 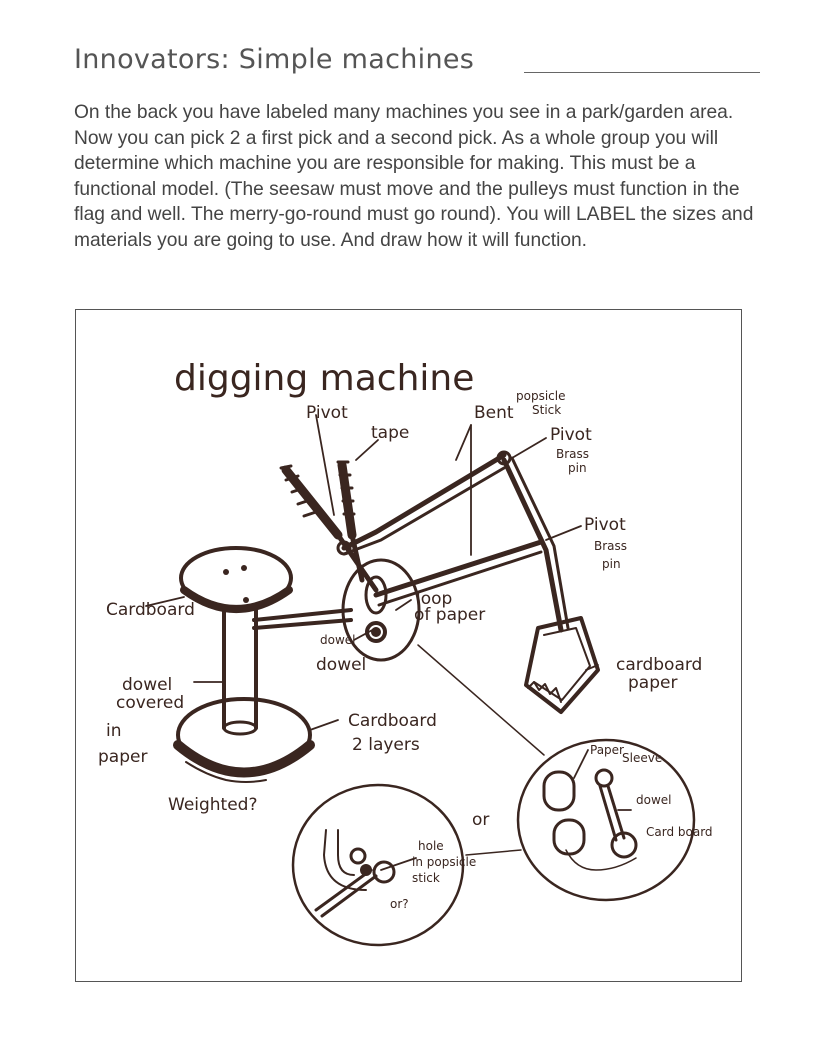 I want to click on label-bent: Bent, so click(x=494, y=413).